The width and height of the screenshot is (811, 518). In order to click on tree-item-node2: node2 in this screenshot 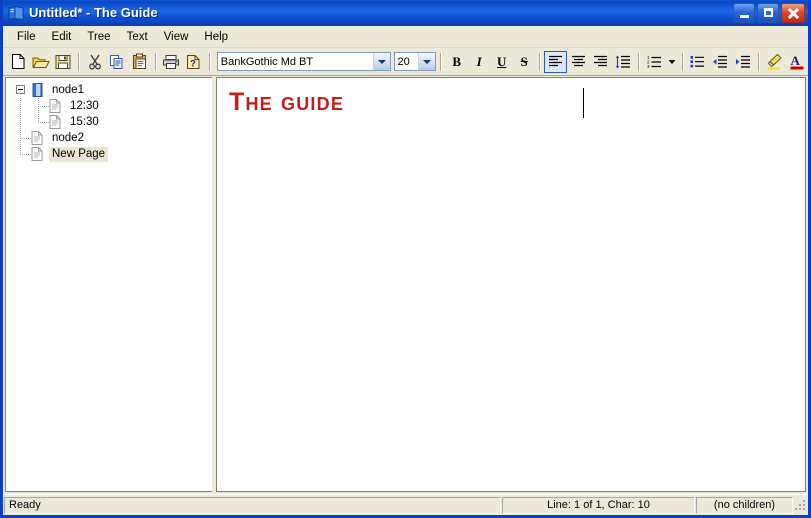, I will do `click(112, 138)`.